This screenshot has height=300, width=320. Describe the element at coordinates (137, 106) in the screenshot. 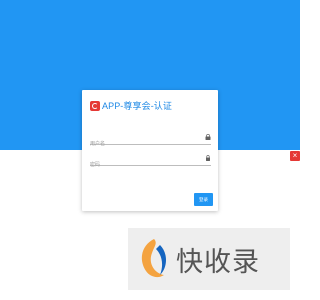

I see `app-title: APP-尊享会-认证` at that location.